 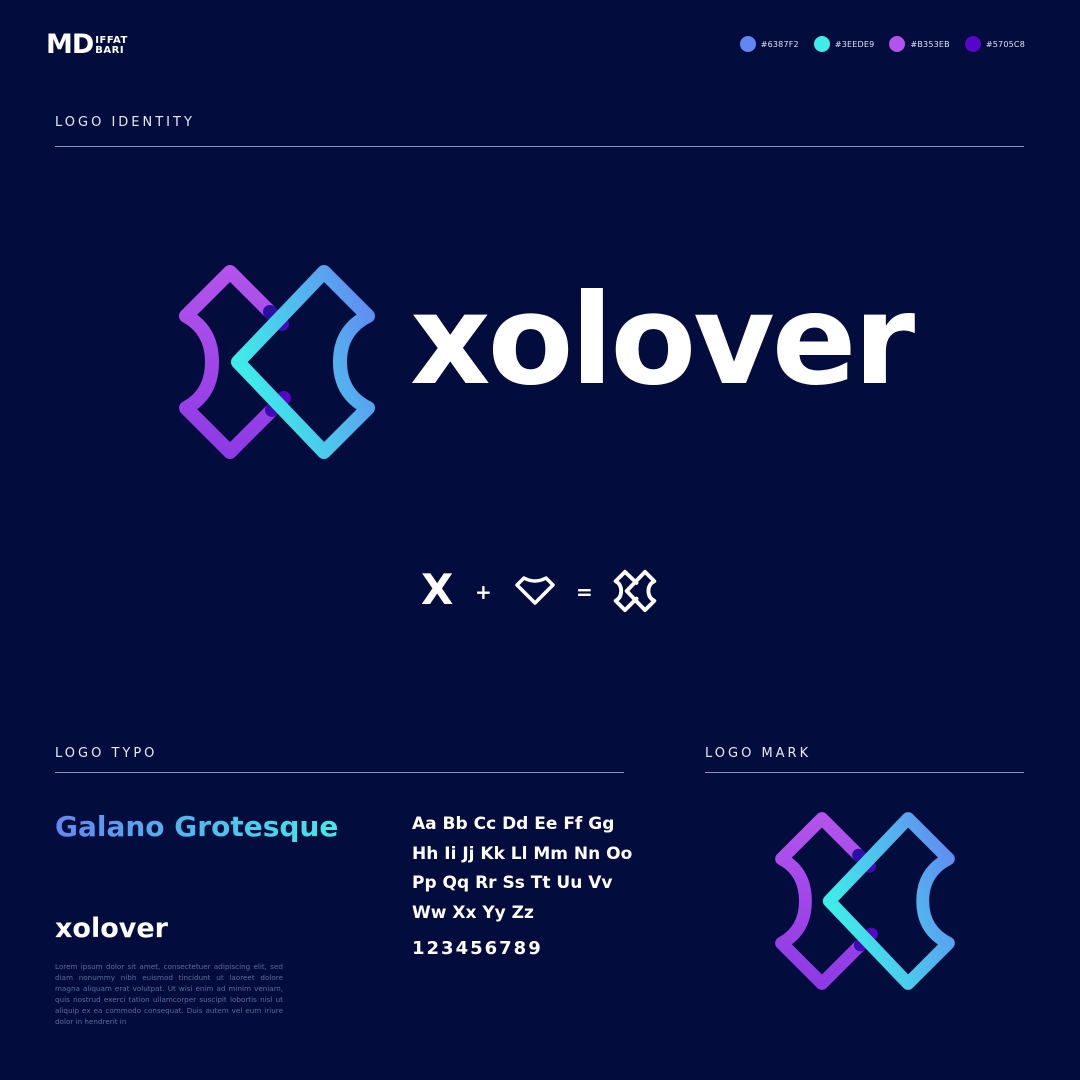 I want to click on swatch-code: #3EEDE9, so click(x=854, y=44).